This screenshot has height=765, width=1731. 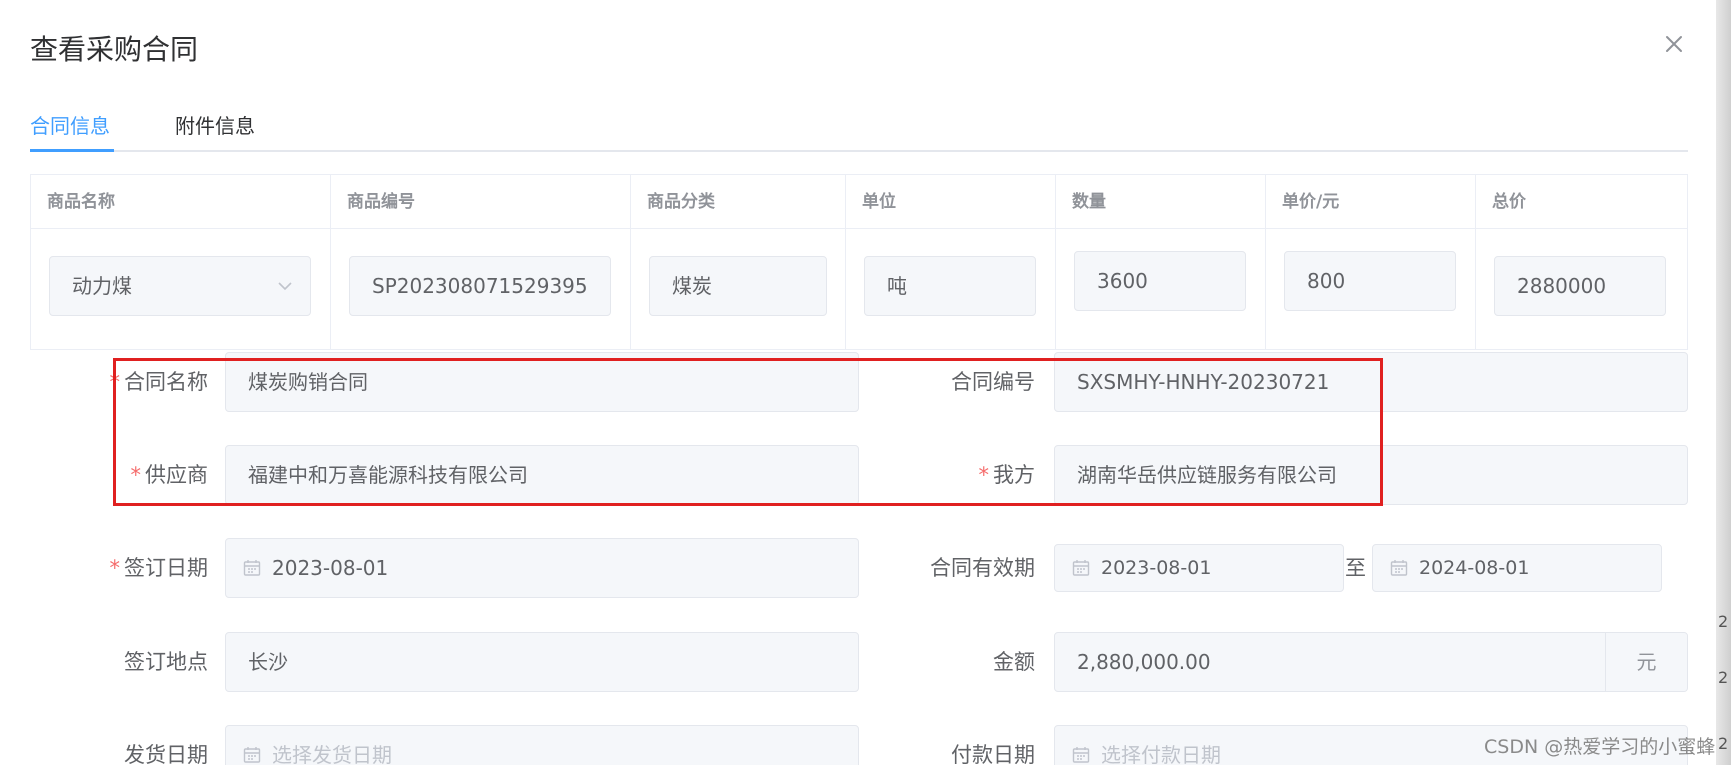 I want to click on sign-date-value: 2023-08-01, so click(x=330, y=568).